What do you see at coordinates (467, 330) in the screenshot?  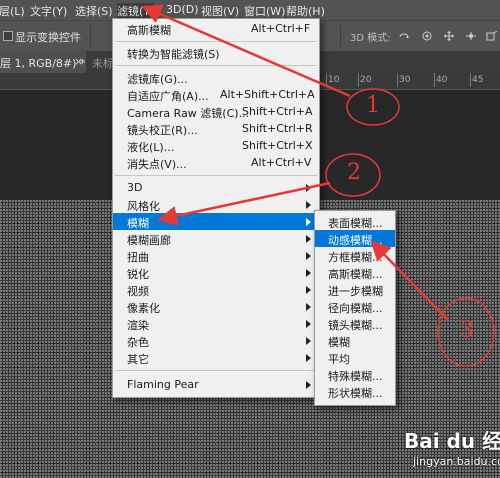 I see `annotation-number-3: 3` at bounding box center [467, 330].